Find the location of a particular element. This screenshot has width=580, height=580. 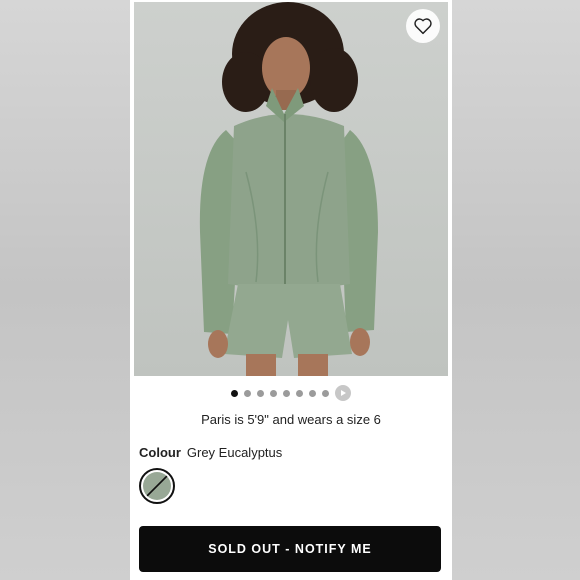

colour-swatch-selected is located at coordinates (157, 486).